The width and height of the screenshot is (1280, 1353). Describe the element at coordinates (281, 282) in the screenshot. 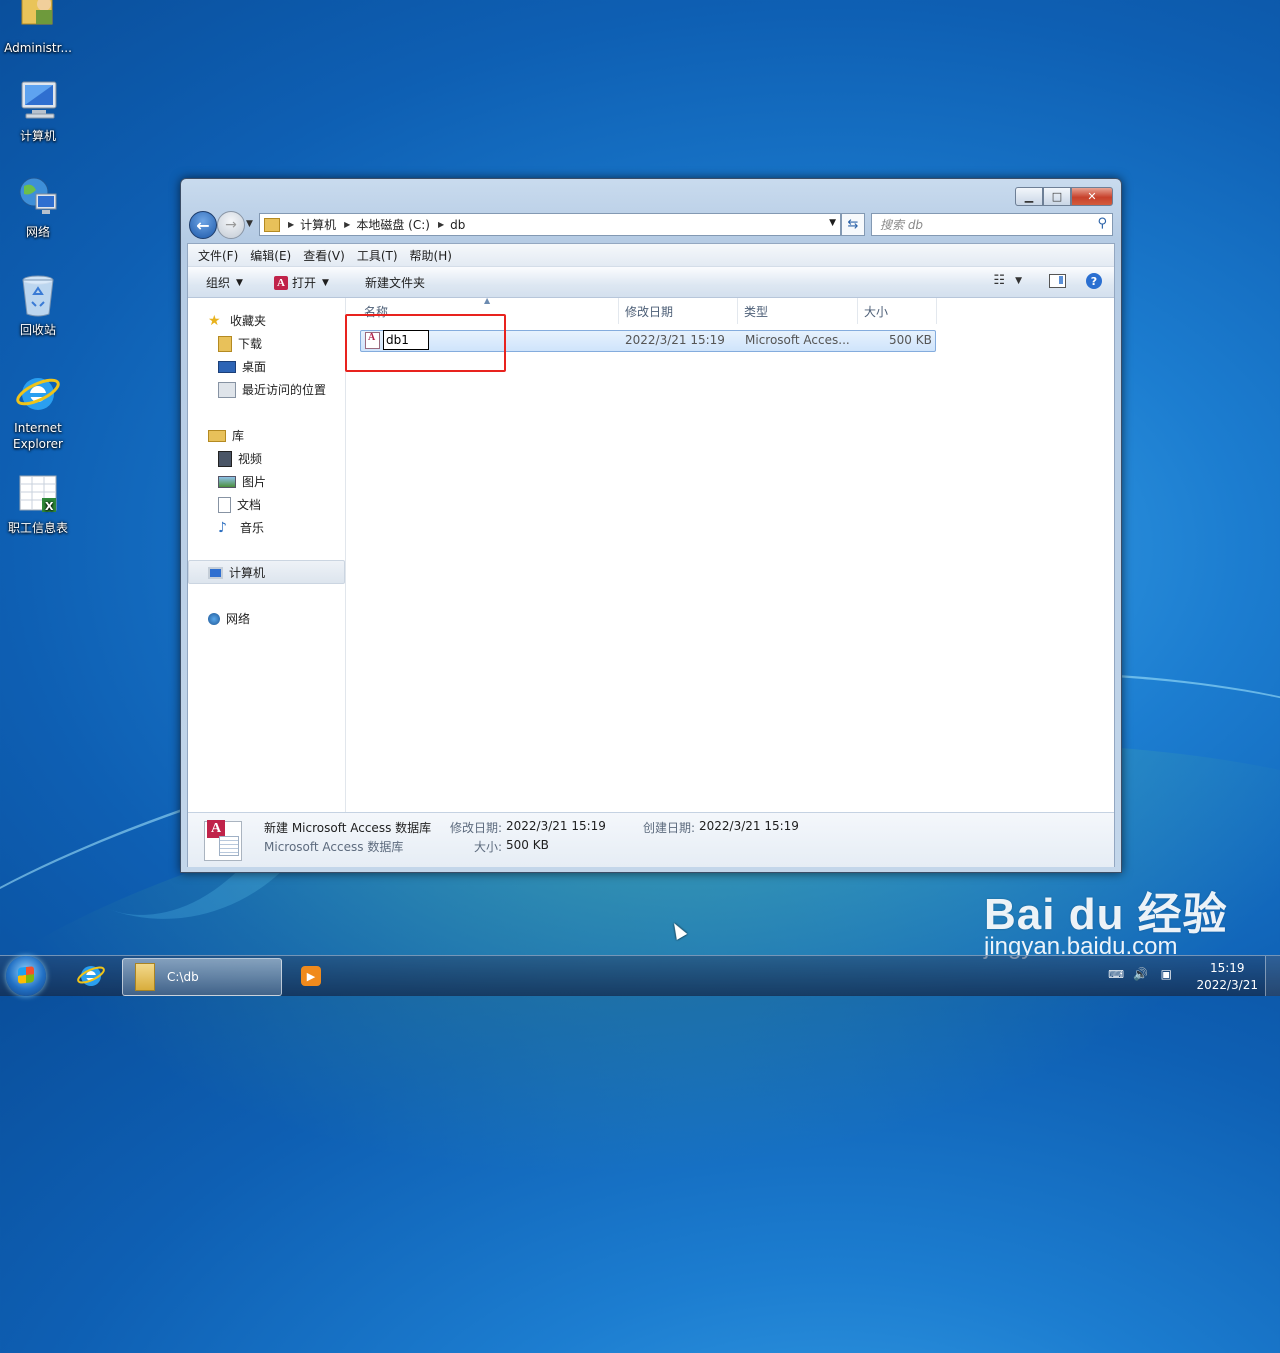

I see `access-icon: A` at that location.